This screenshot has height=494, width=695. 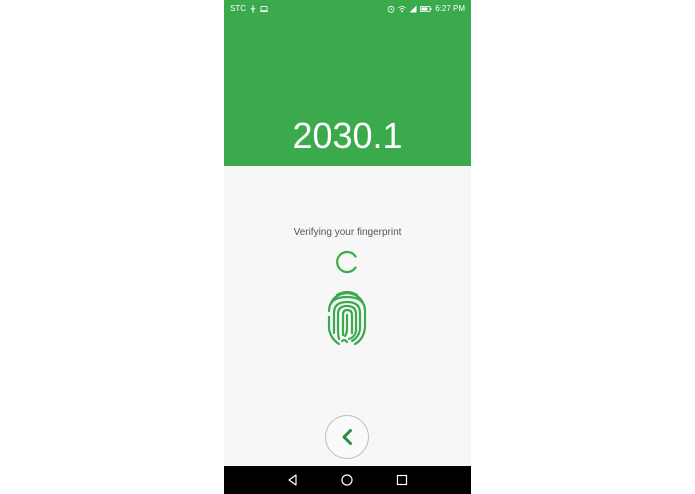 What do you see at coordinates (346, 262) in the screenshot?
I see `loading-spinner-icon` at bounding box center [346, 262].